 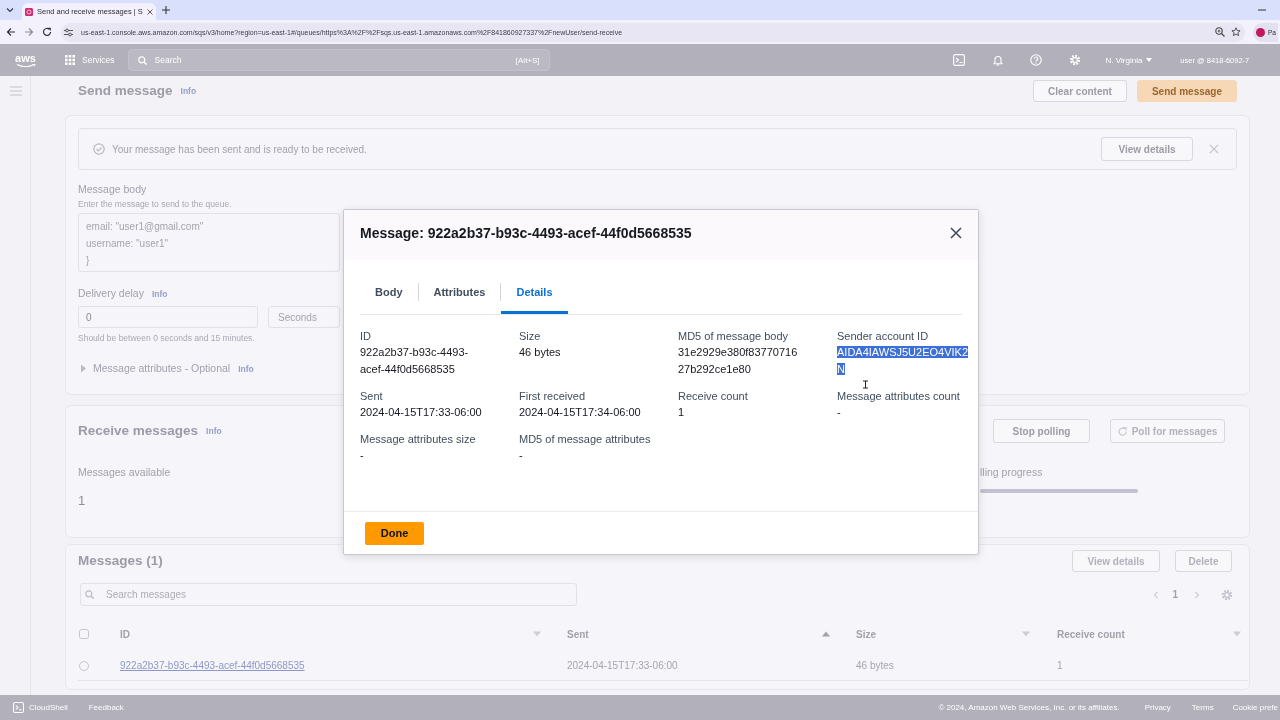 I want to click on expand-toggle: Message attributes - Optional, so click(x=162, y=368).